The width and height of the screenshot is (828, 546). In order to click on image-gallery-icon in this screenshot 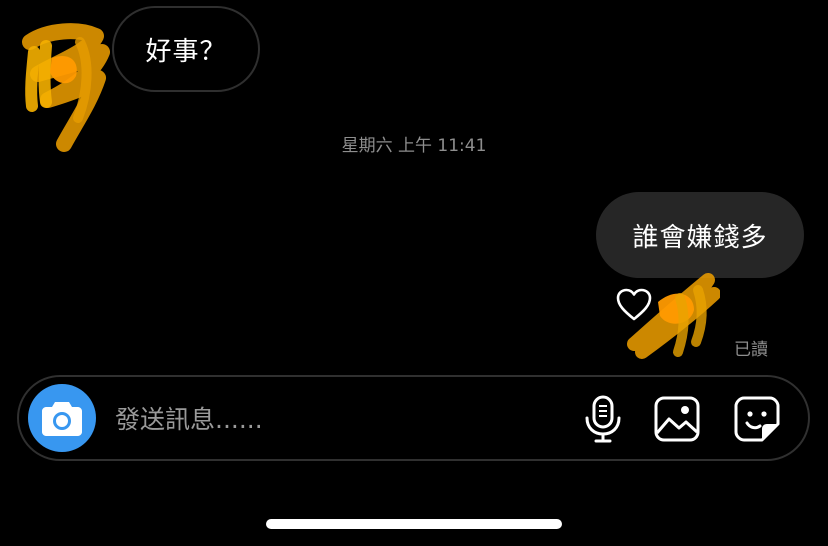, I will do `click(677, 419)`.